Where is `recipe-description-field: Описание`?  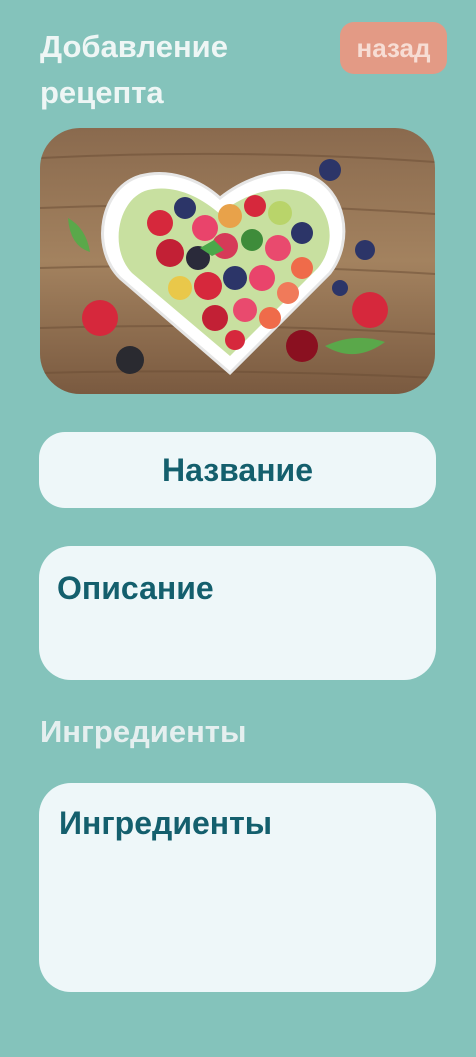
recipe-description-field: Описание is located at coordinates (237, 613).